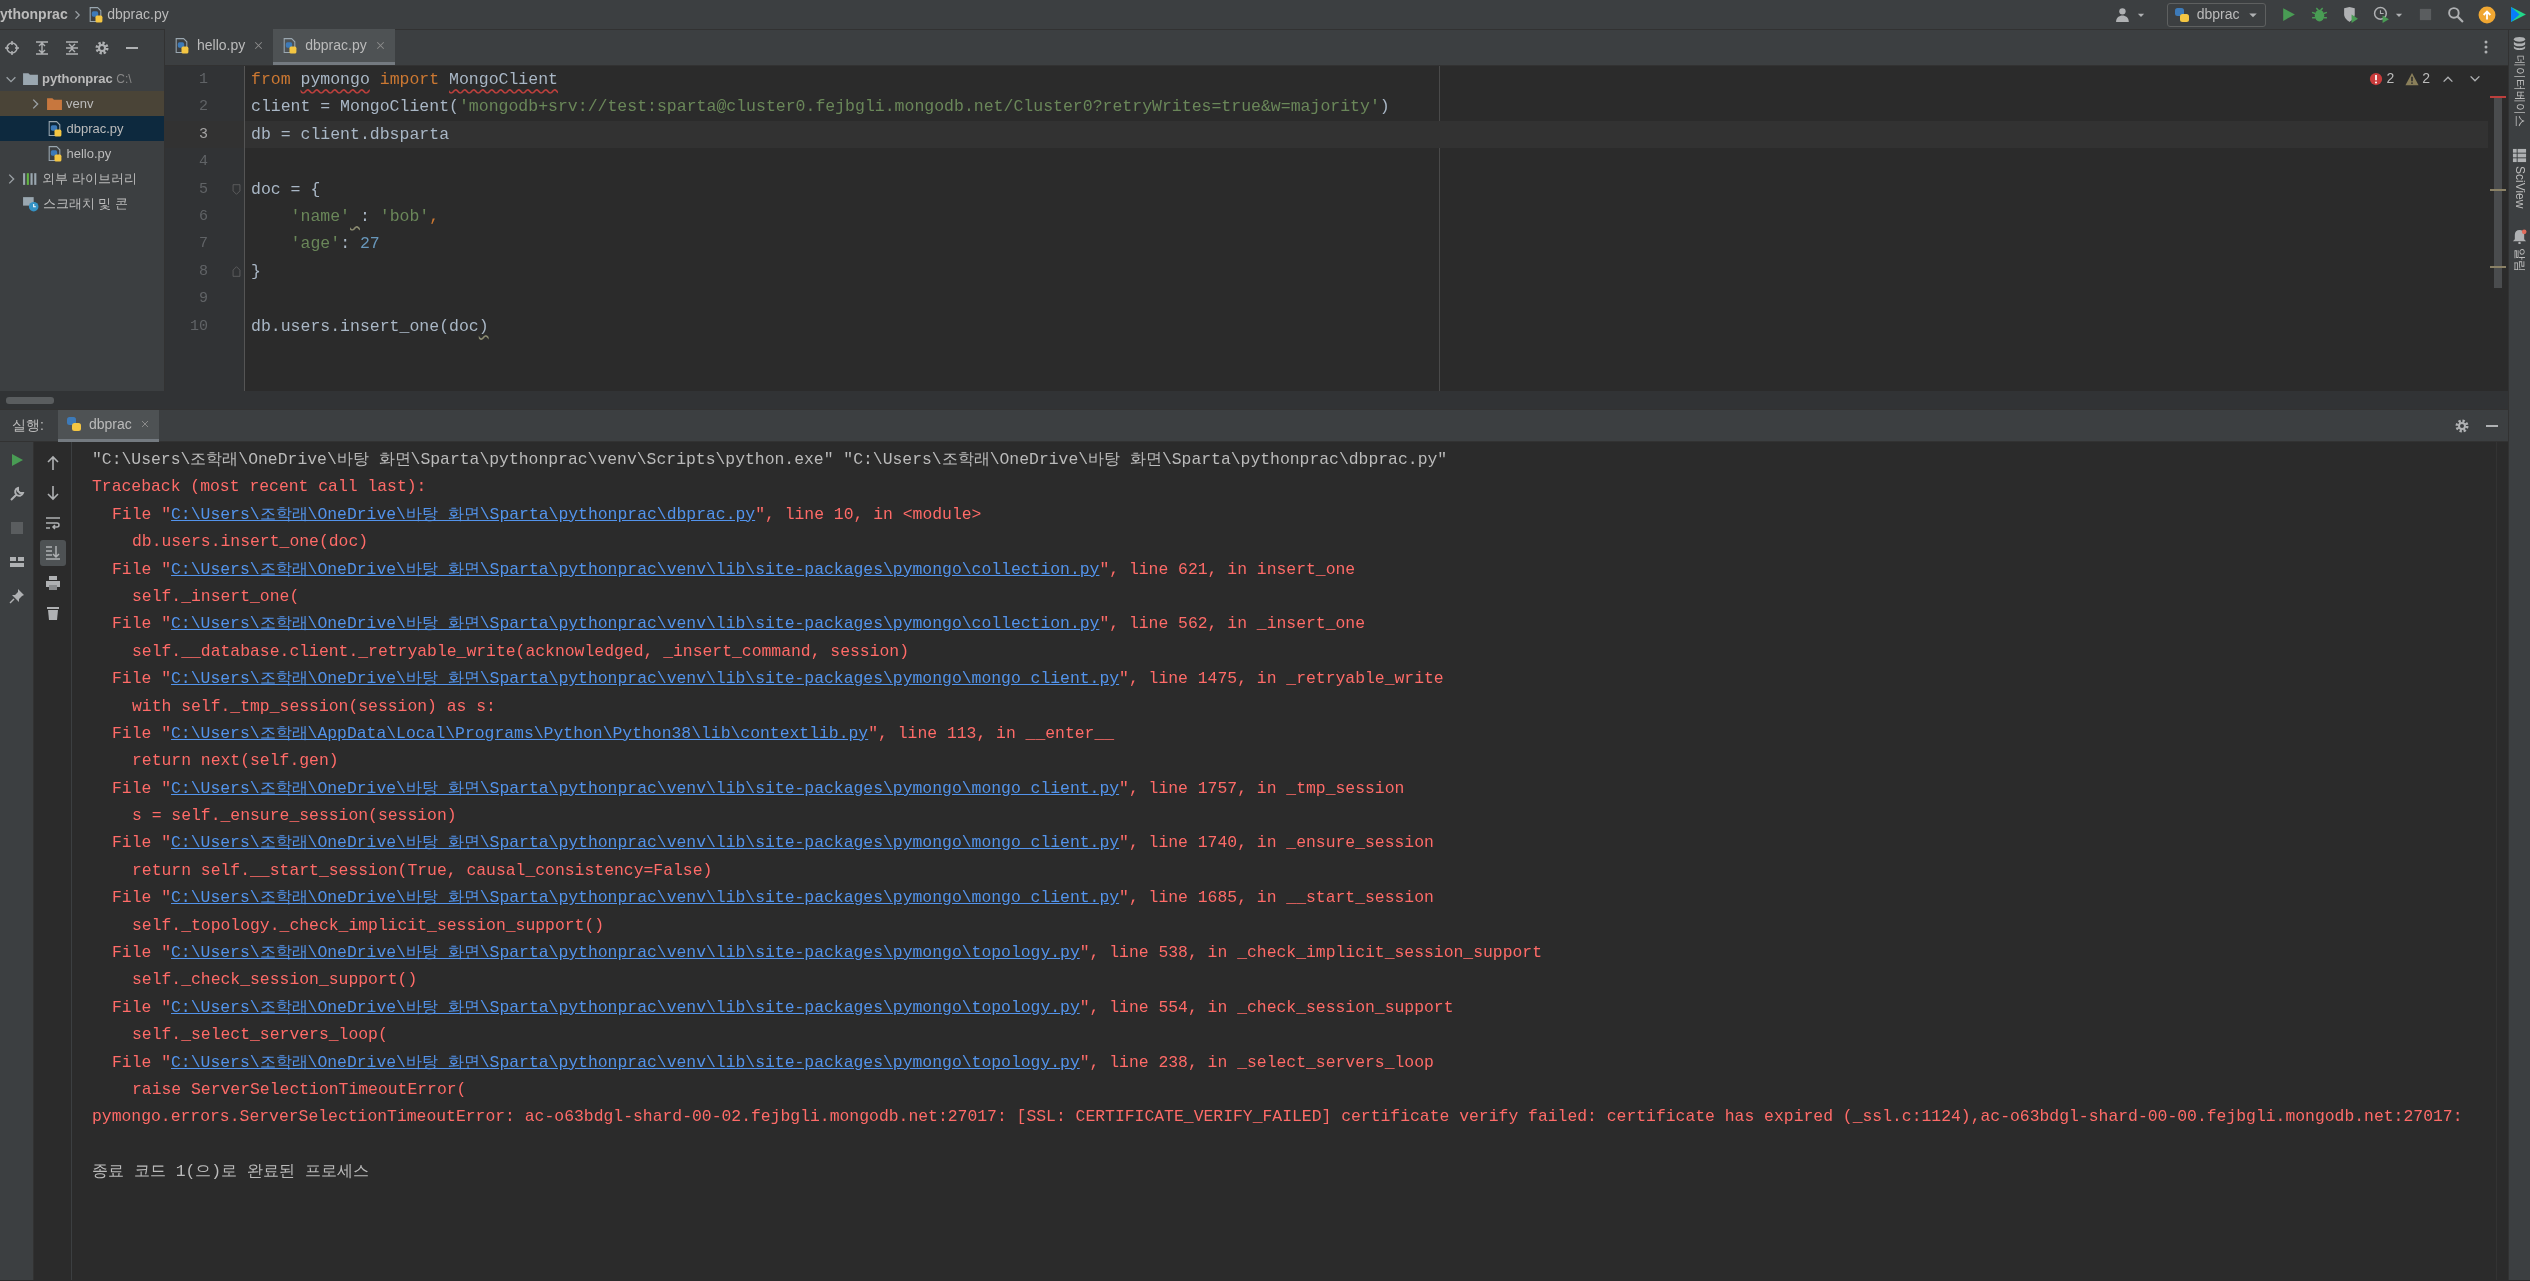 This screenshot has height=1281, width=2530. What do you see at coordinates (2519, 237) in the screenshot?
I see `bell-icon` at bounding box center [2519, 237].